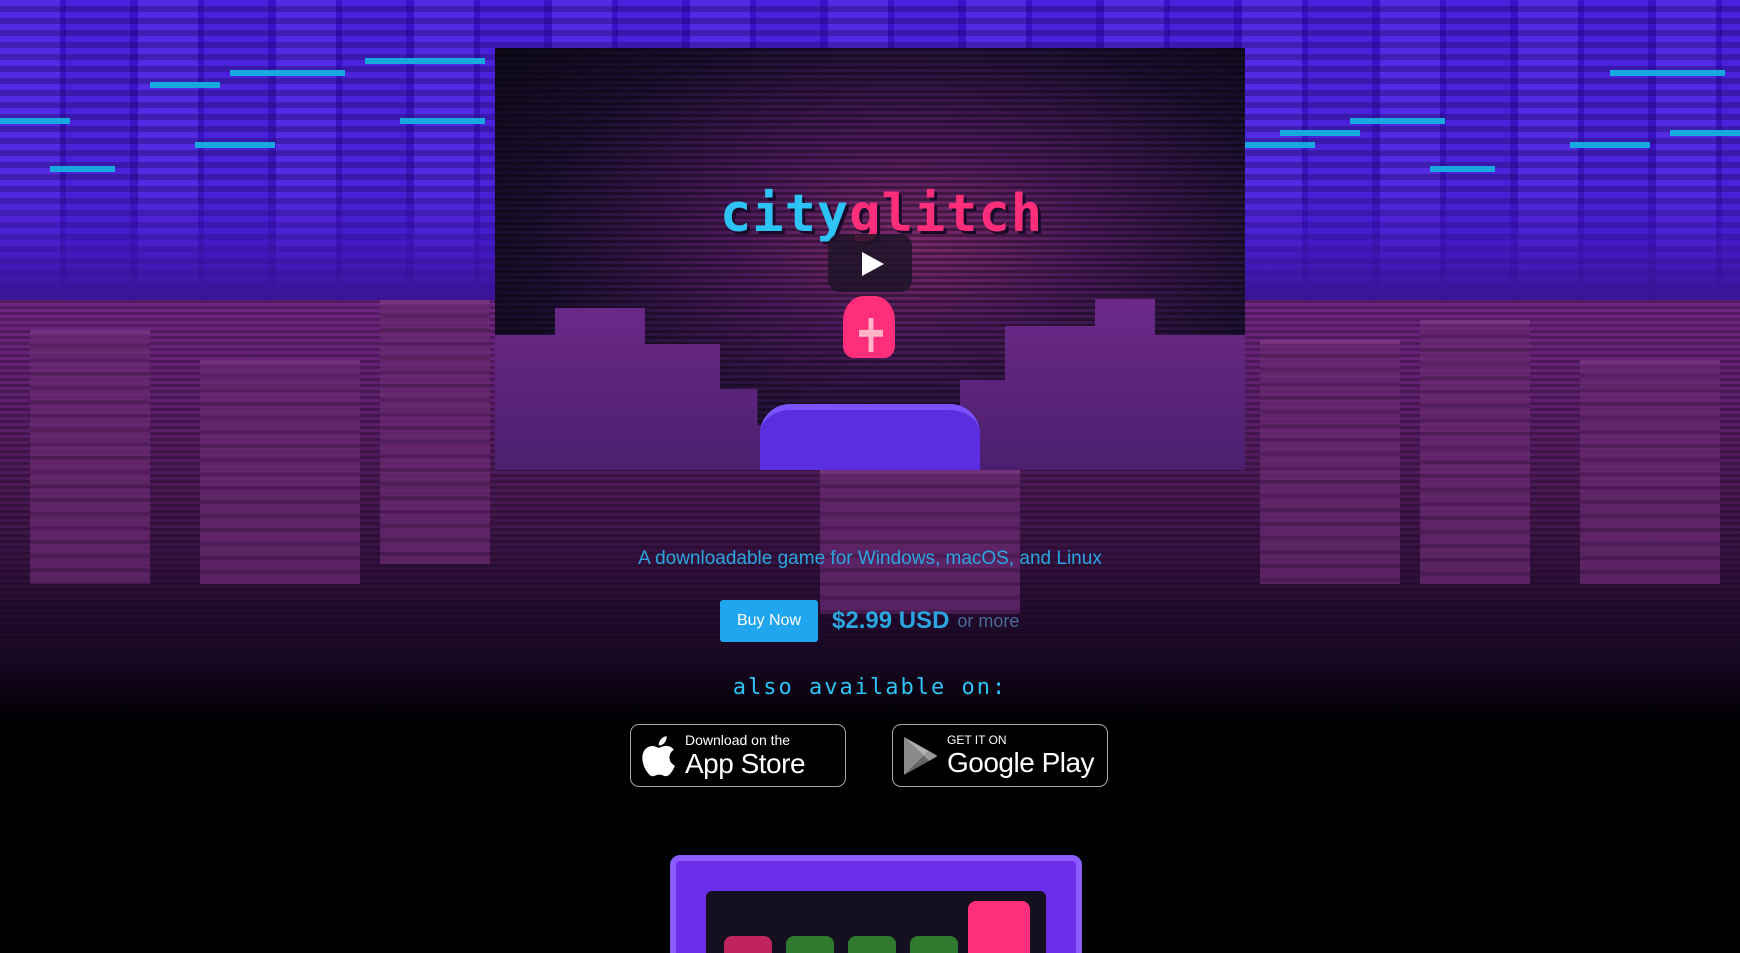 The height and width of the screenshot is (953, 1740). Describe the element at coordinates (891, 620) in the screenshot. I see `price: $2.99 USD` at that location.